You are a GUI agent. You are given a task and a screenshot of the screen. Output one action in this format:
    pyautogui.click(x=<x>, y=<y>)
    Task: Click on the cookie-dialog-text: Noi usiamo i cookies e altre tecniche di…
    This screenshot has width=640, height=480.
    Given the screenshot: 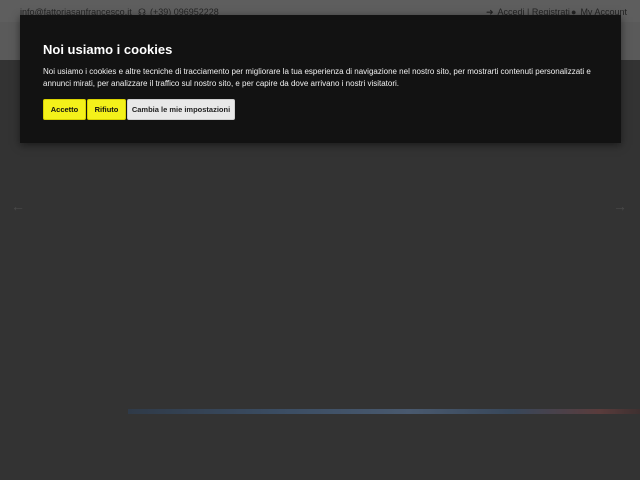 What is the action you would take?
    pyautogui.click(x=317, y=77)
    